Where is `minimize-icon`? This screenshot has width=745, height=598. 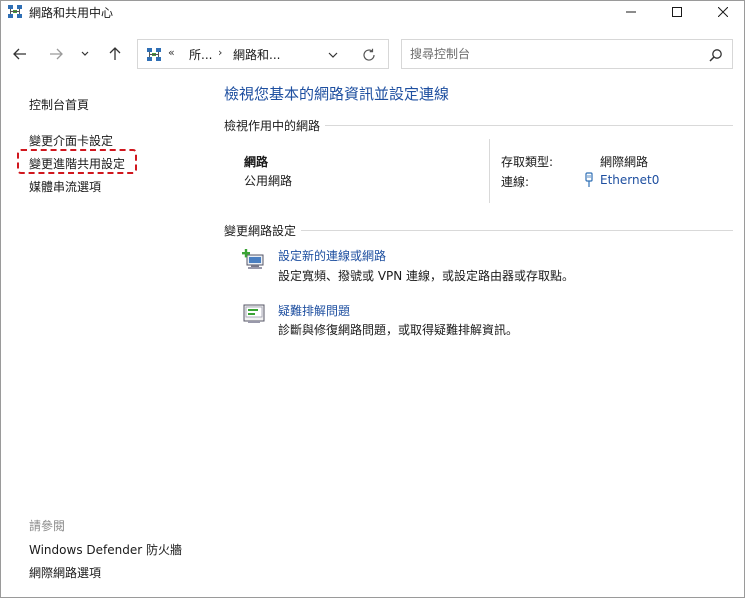 minimize-icon is located at coordinates (631, 12).